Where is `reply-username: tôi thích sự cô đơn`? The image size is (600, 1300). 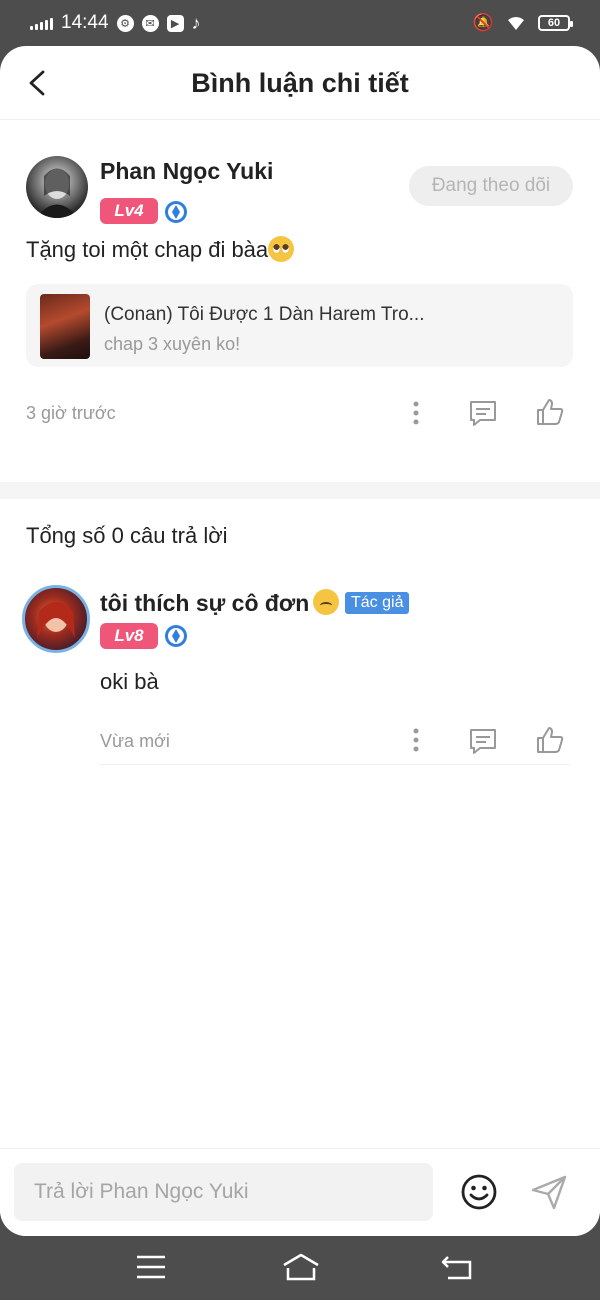 reply-username: tôi thích sự cô đơn is located at coordinates (220, 603).